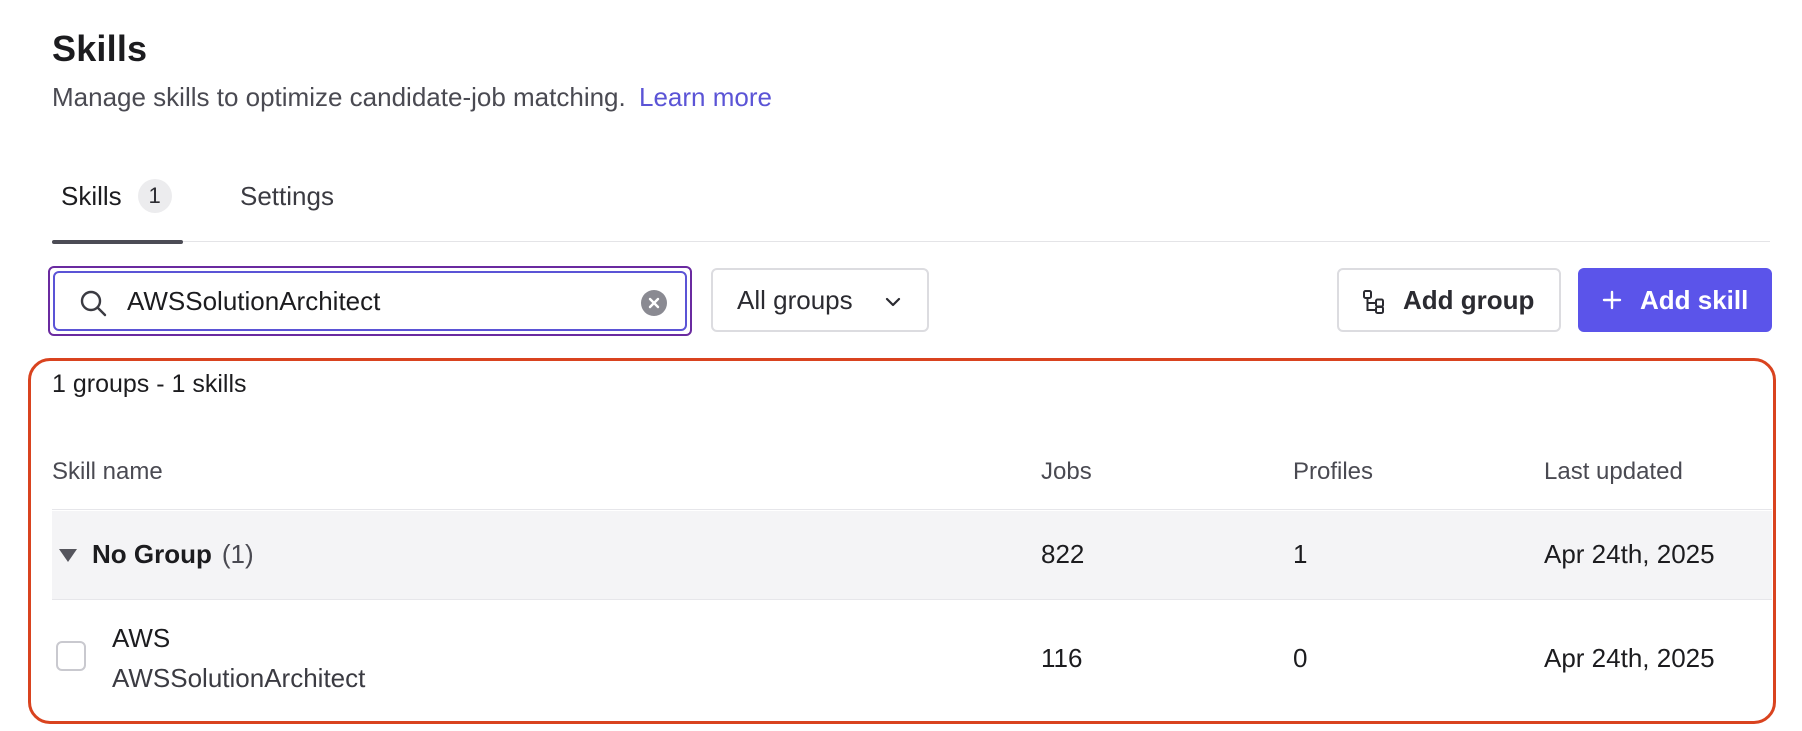  What do you see at coordinates (239, 678) in the screenshot?
I see `skill-alias: AWSSolutionArchitect` at bounding box center [239, 678].